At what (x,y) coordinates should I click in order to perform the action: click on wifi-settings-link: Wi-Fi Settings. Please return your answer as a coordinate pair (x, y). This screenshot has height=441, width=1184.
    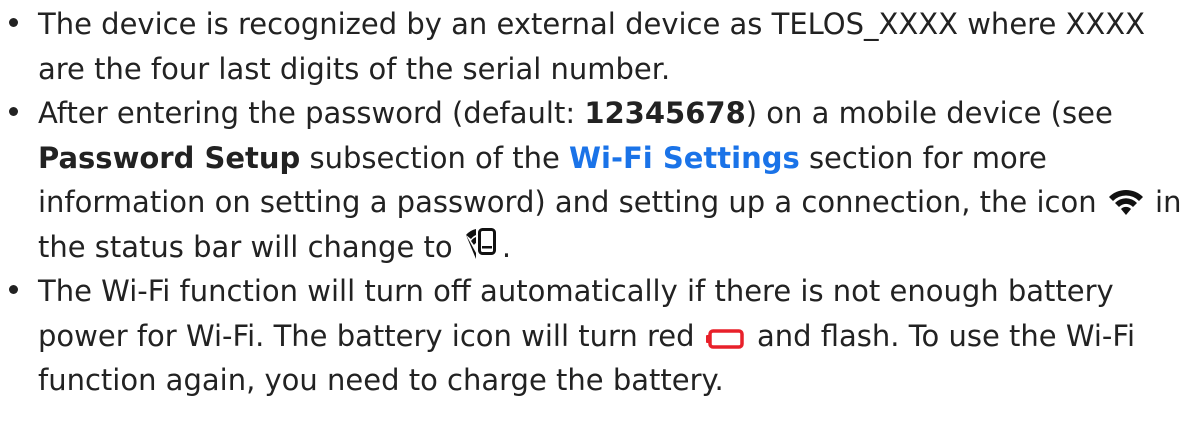
    Looking at the image, I should click on (684, 158).